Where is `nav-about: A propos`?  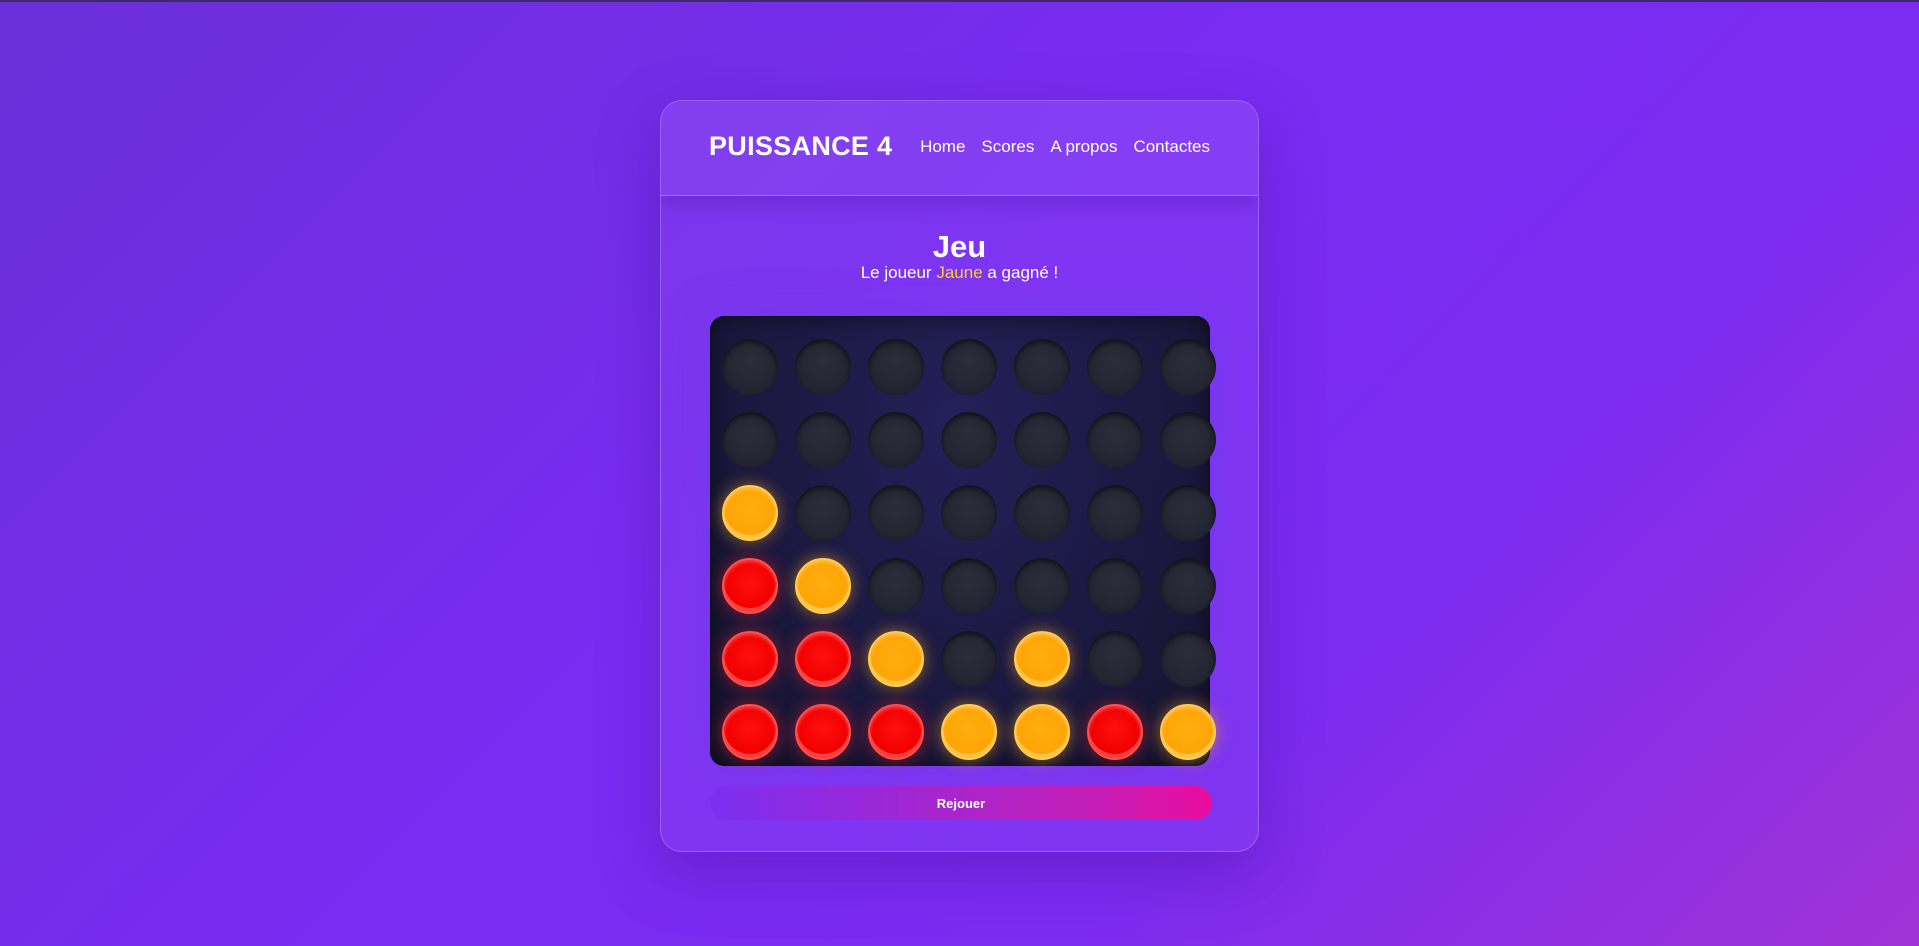
nav-about: A propos is located at coordinates (1083, 147).